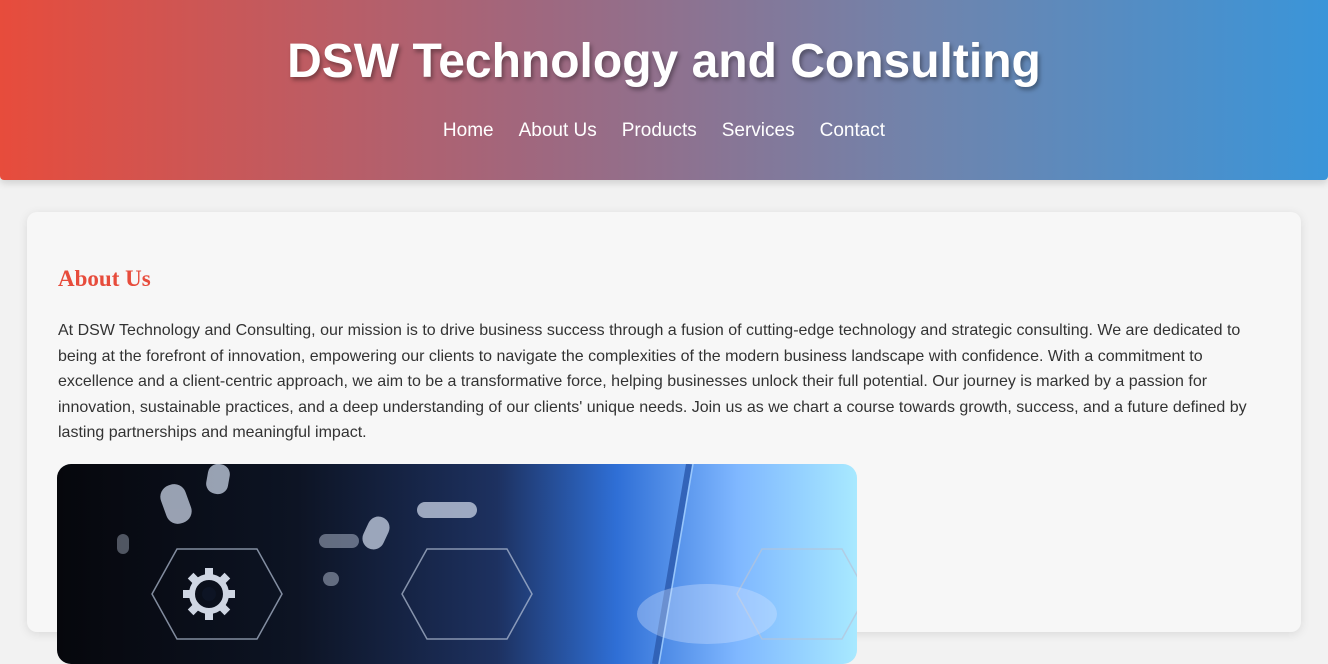 The image size is (1328, 664). What do you see at coordinates (104, 278) in the screenshot?
I see `about-title: About Us` at bounding box center [104, 278].